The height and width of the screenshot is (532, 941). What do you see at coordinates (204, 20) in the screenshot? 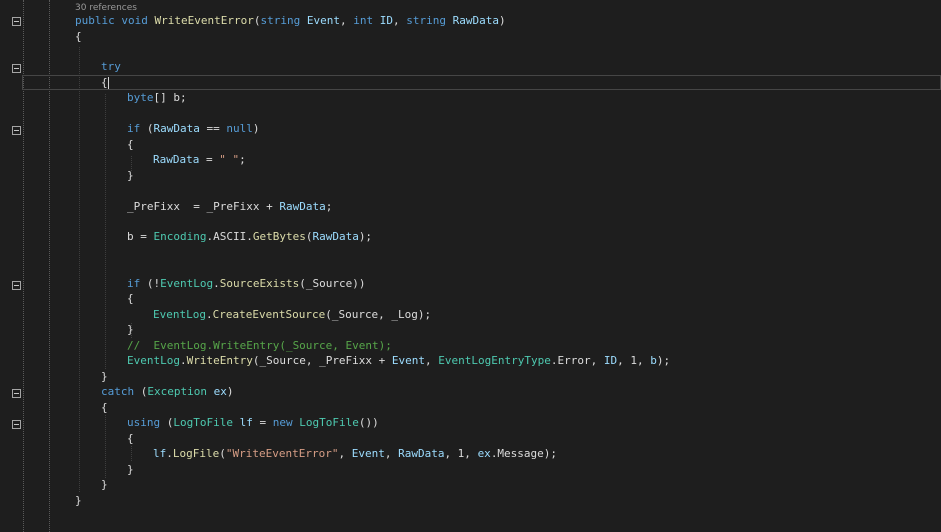
I see `code-token: WriteEventError` at bounding box center [204, 20].